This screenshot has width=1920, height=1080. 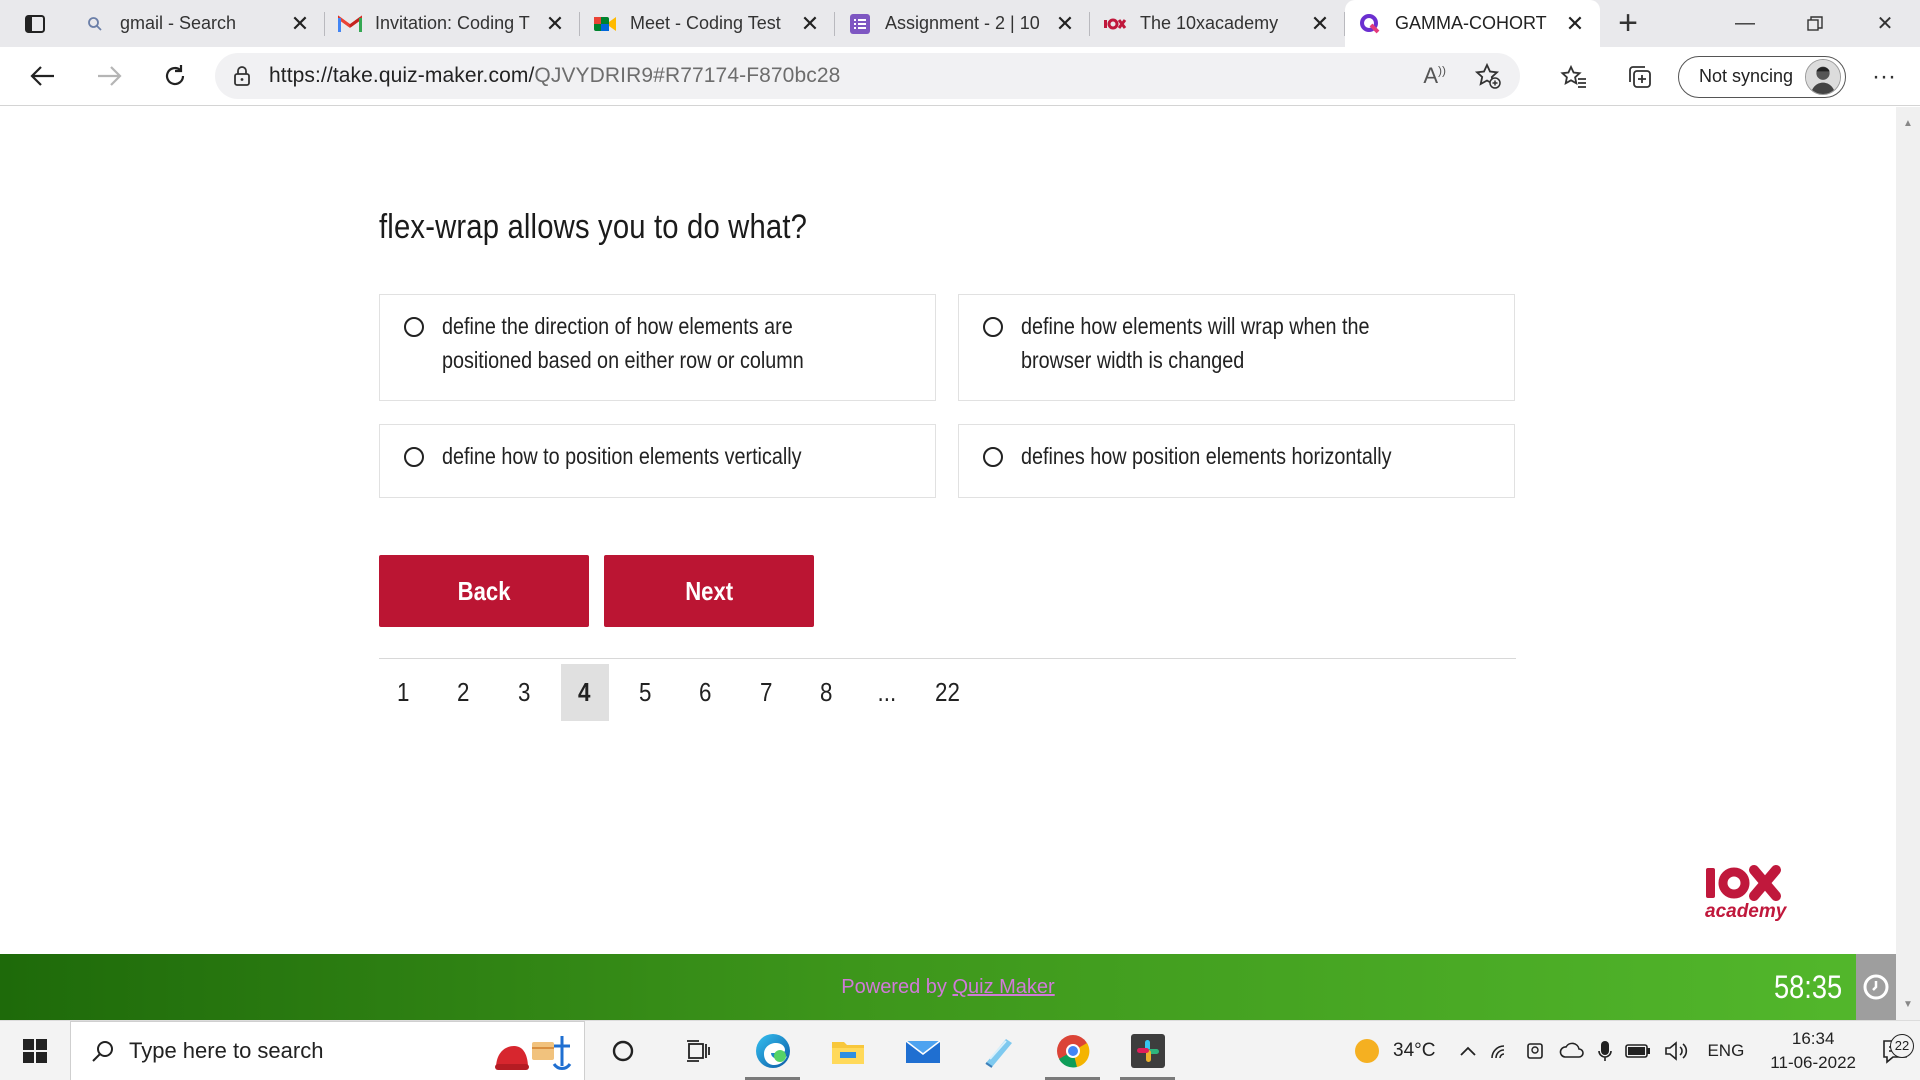 I want to click on onedrive-icon, so click(x=1572, y=1051).